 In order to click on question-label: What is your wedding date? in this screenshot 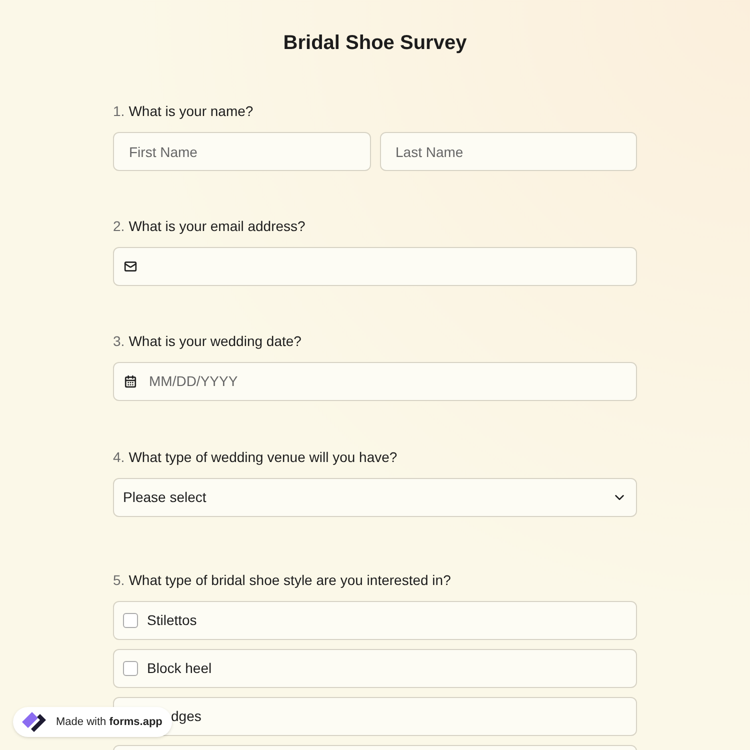, I will do `click(215, 341)`.